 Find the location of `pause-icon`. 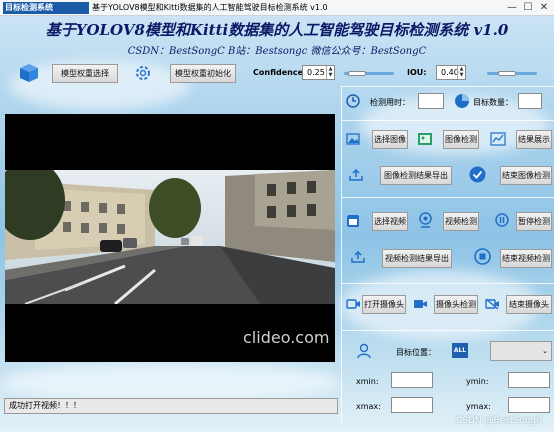

pause-icon is located at coordinates (502, 220).